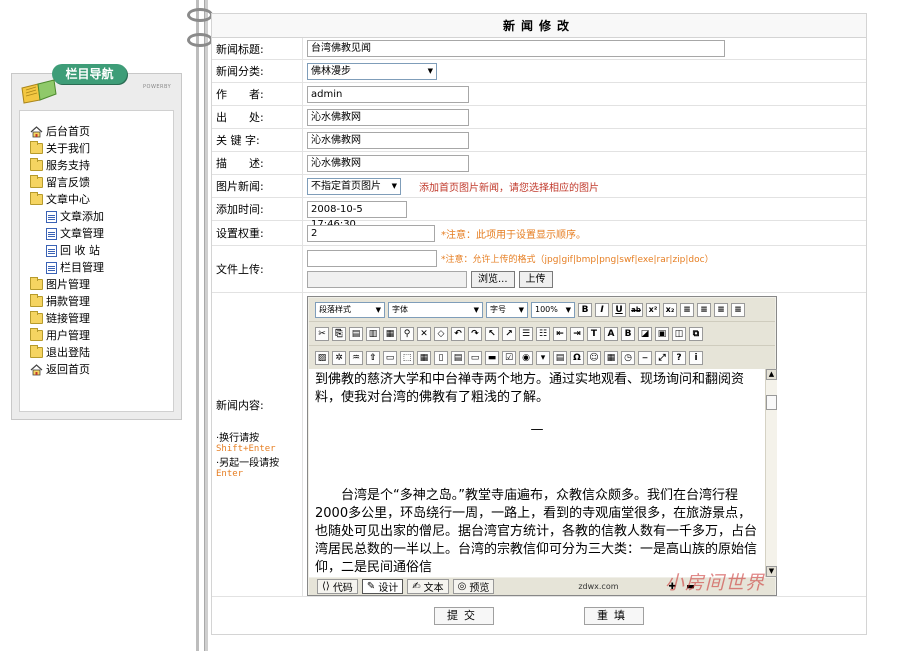 The image size is (900, 651). Describe the element at coordinates (614, 615) in the screenshot. I see `reset-button: 重填` at that location.